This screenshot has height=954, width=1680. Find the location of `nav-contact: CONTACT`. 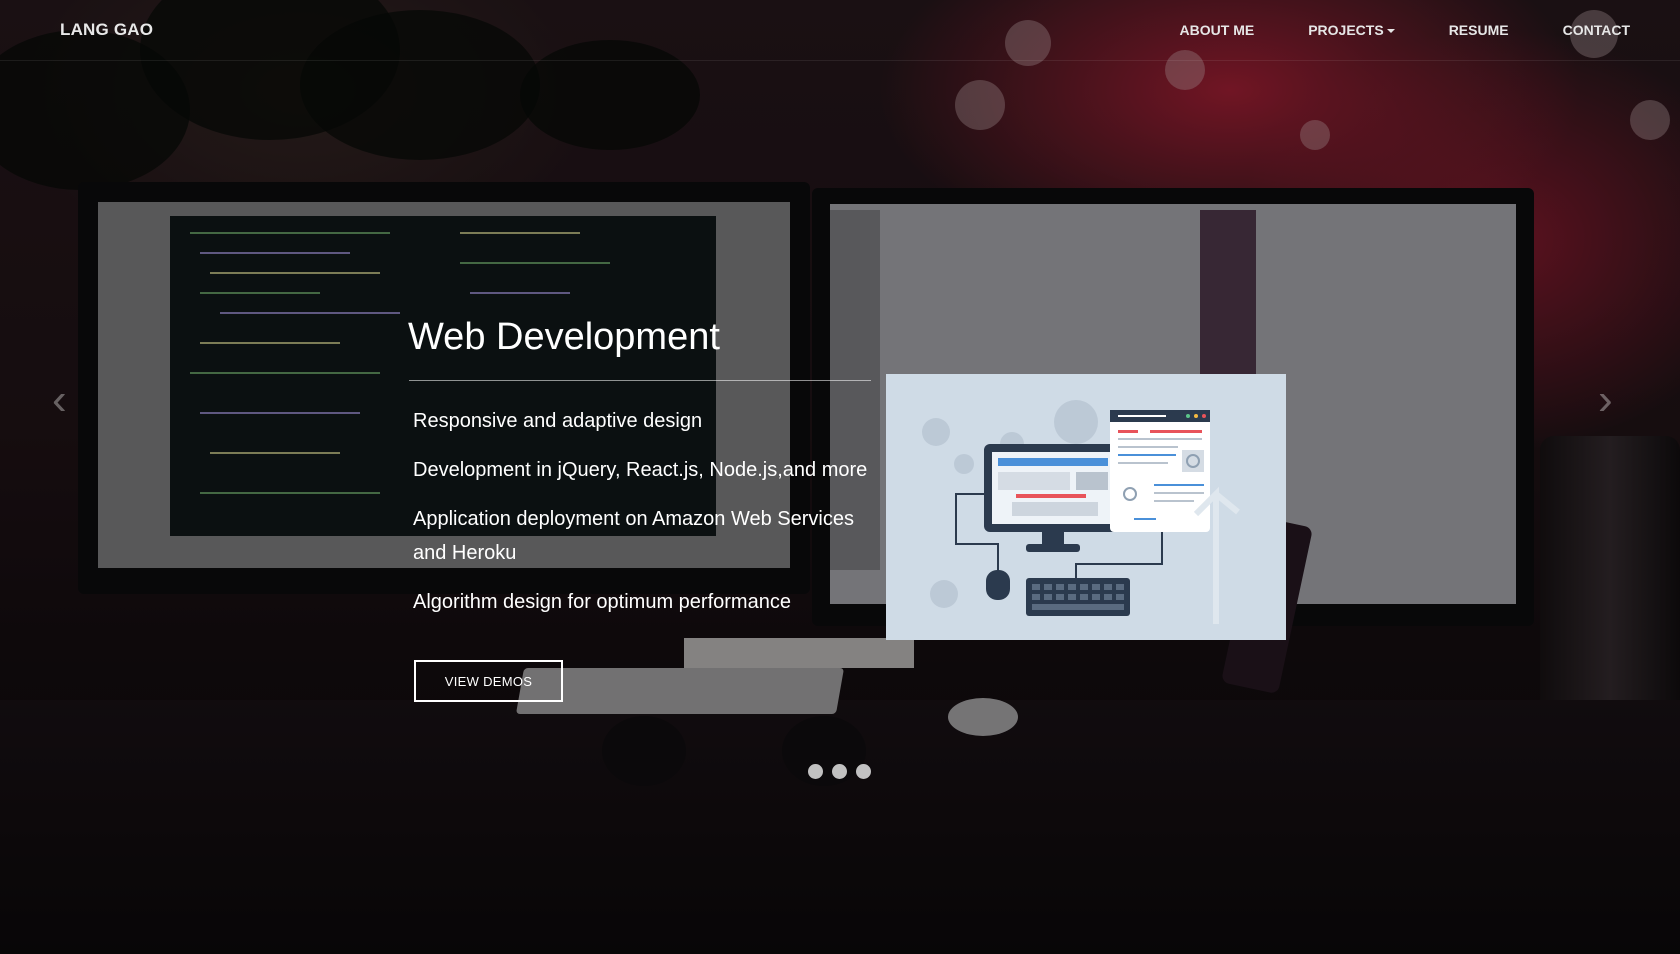

nav-contact: CONTACT is located at coordinates (1596, 30).